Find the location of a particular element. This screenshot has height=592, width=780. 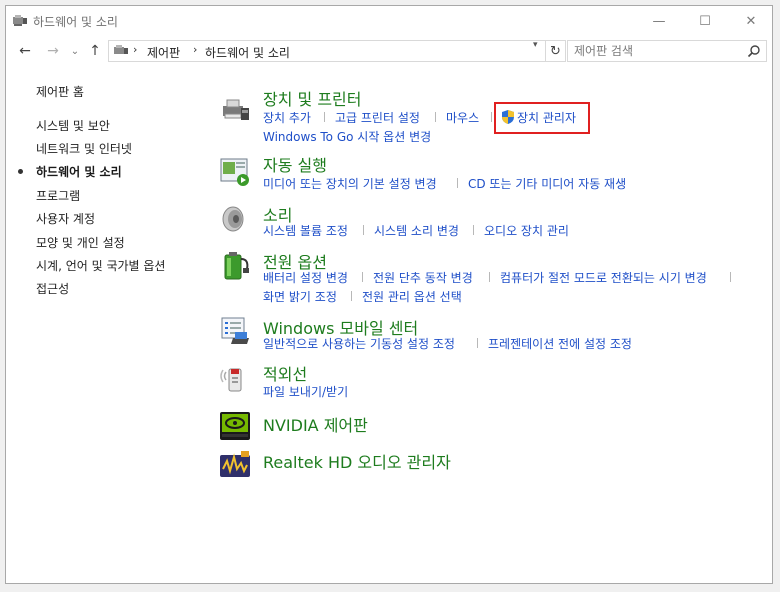

battery-power-icon is located at coordinates (235, 265).